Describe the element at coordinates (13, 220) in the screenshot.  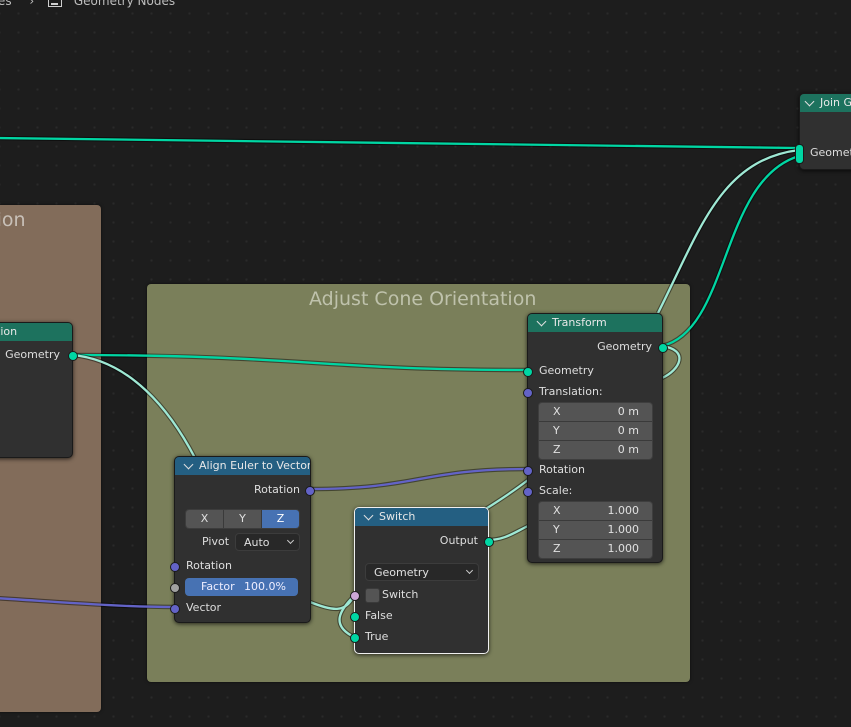
I see `frame-title: sition` at that location.